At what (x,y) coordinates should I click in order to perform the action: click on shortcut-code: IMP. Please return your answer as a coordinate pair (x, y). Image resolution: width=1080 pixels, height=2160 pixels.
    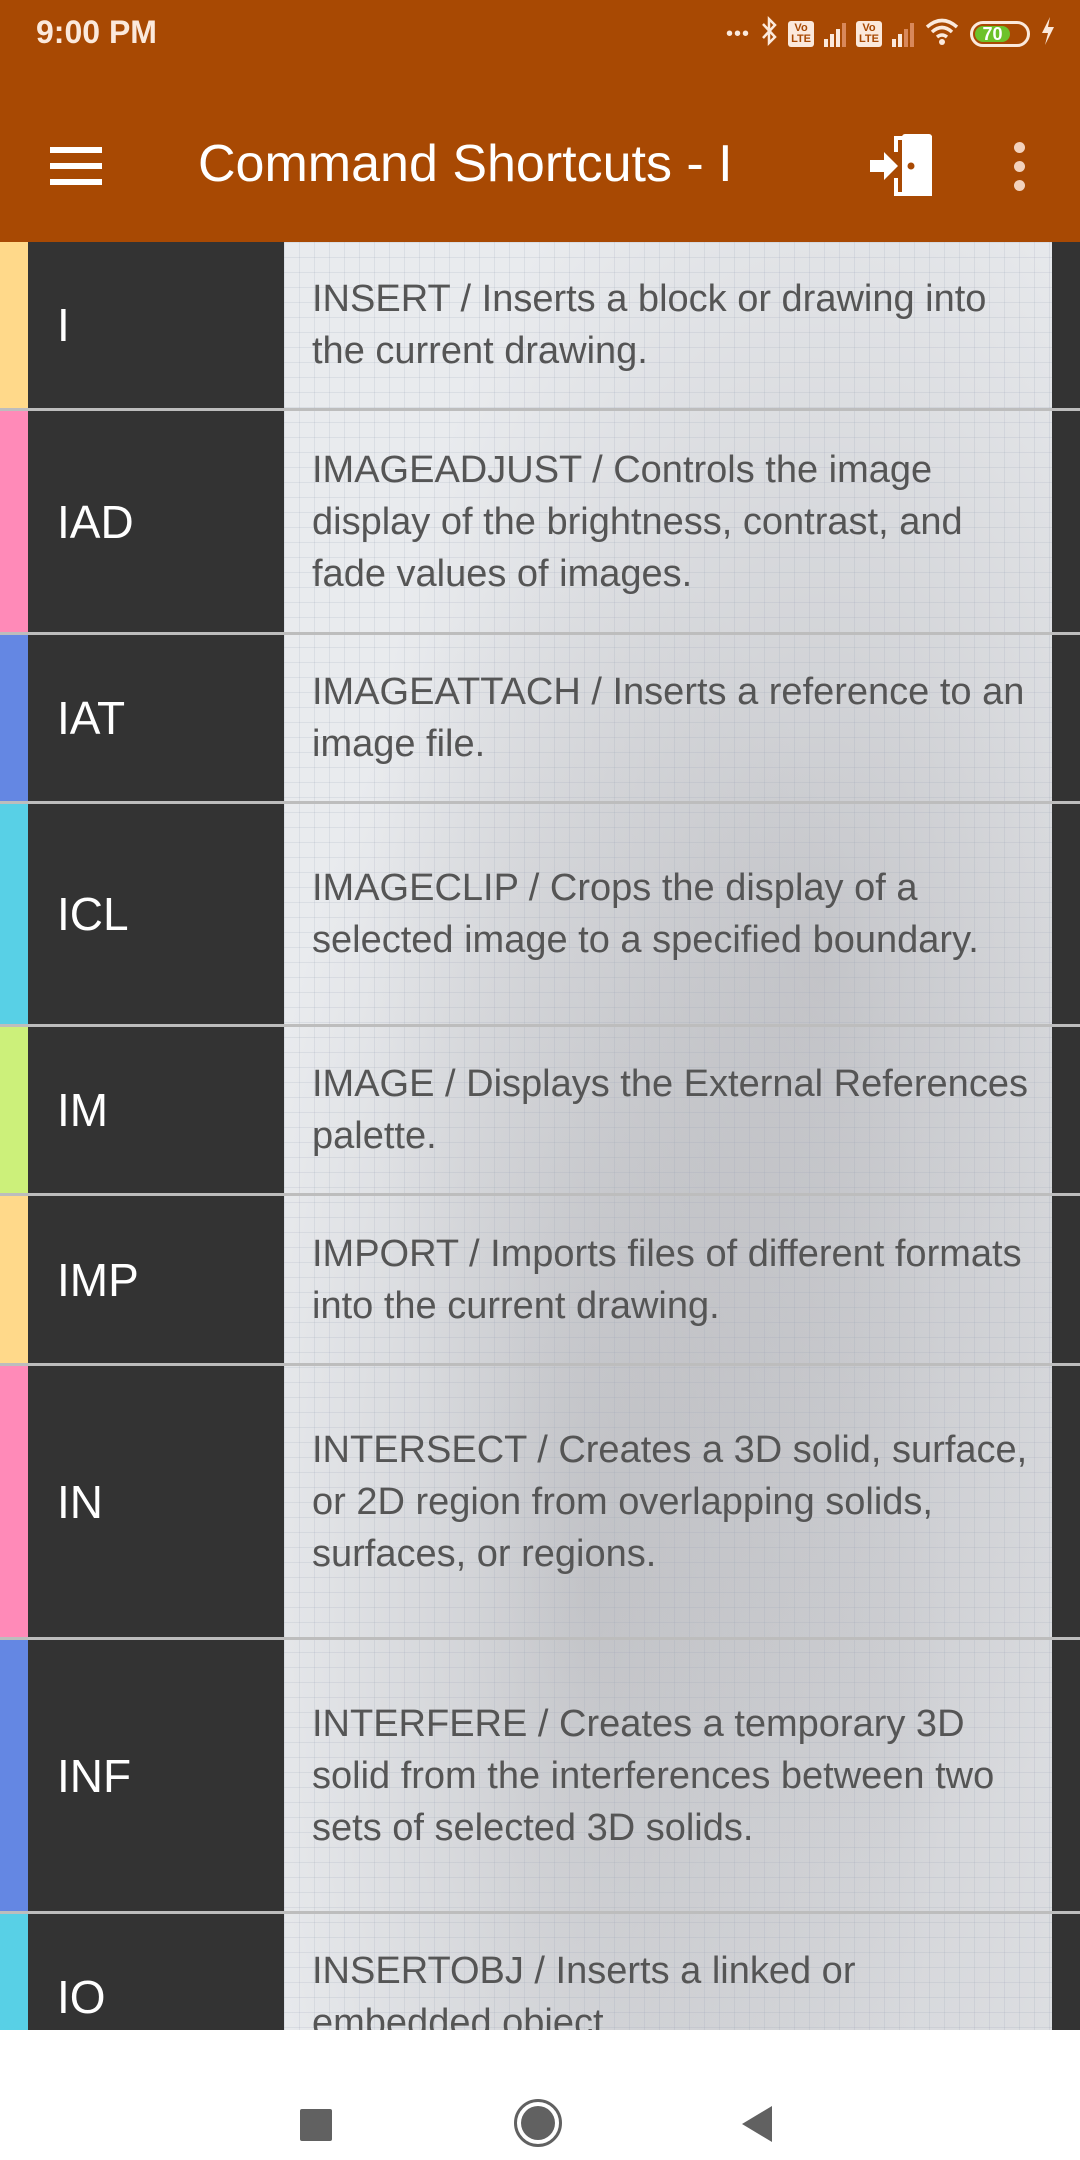
    Looking at the image, I should click on (98, 1279).